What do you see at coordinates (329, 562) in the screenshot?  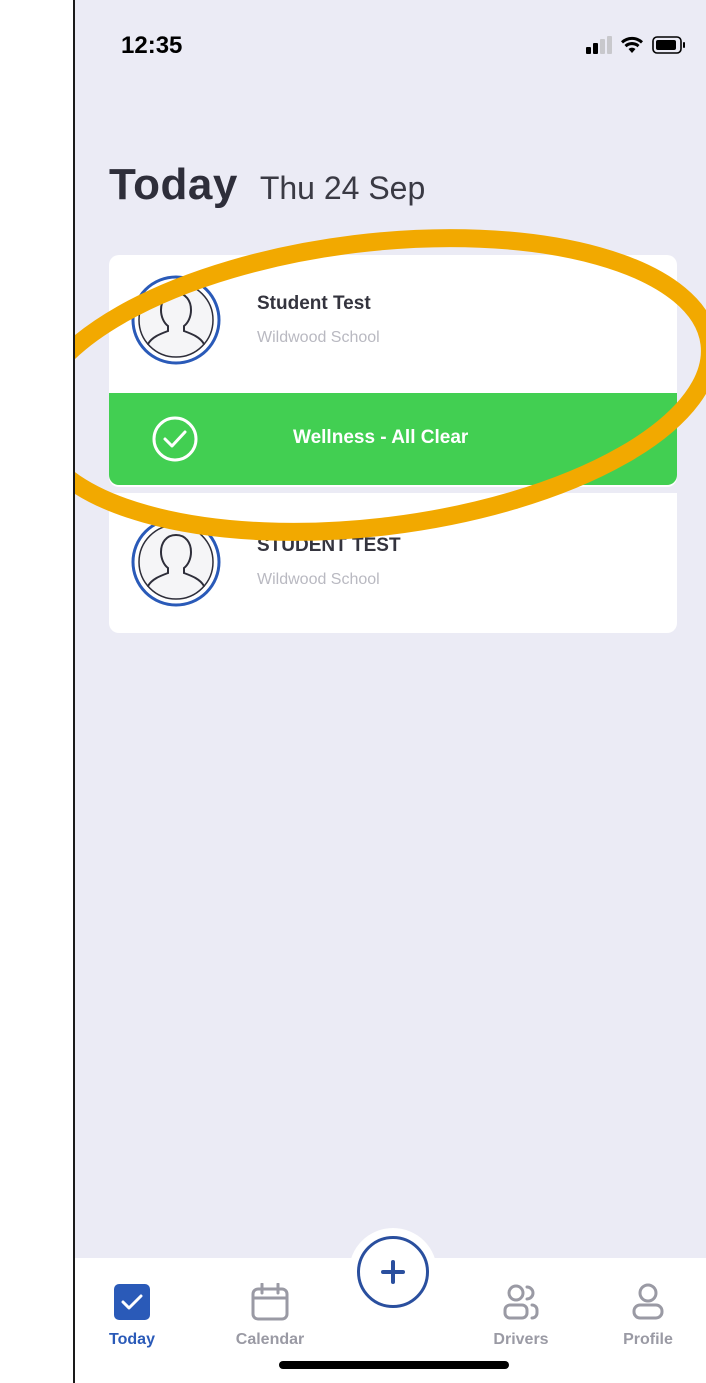 I see `student-info: STUDENT TEST Wildwood School` at bounding box center [329, 562].